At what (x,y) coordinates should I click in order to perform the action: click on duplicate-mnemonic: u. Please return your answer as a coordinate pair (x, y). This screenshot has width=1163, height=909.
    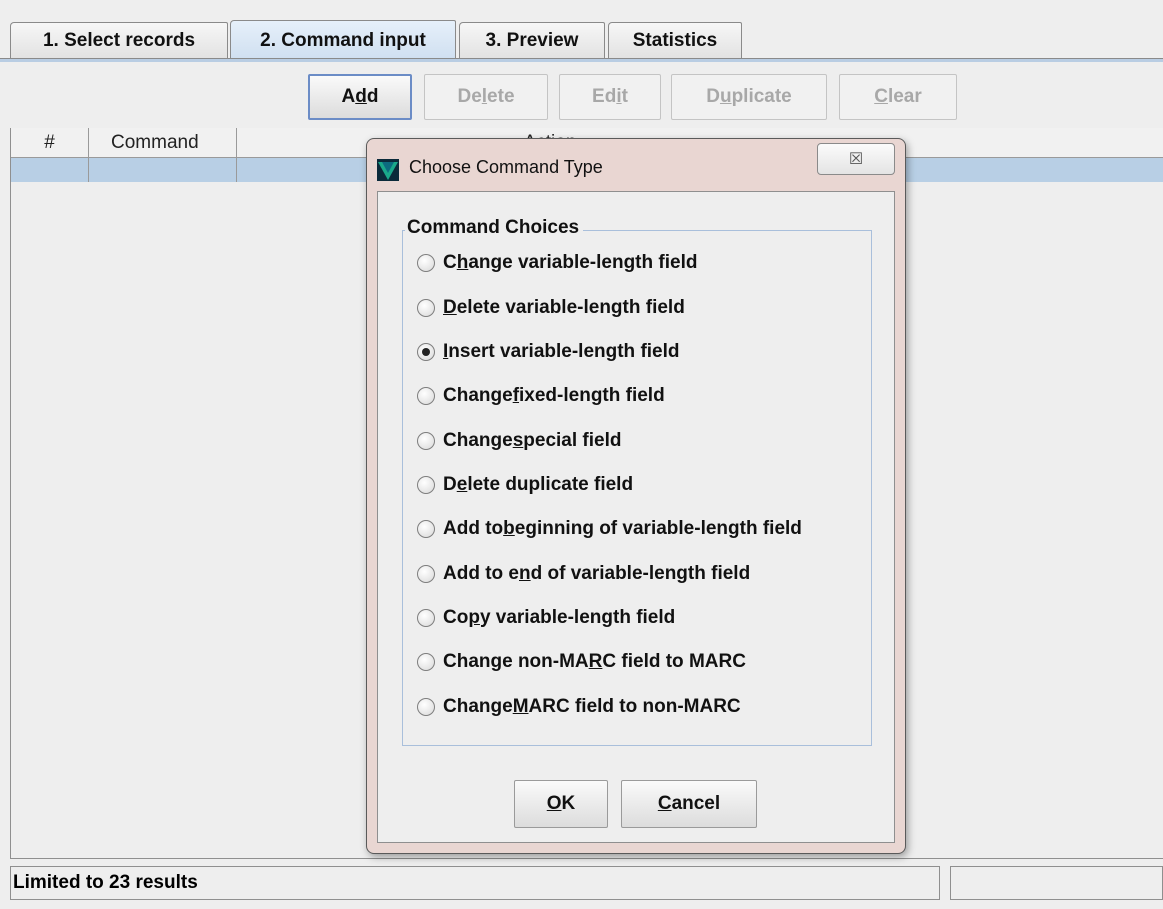
    Looking at the image, I should click on (725, 96).